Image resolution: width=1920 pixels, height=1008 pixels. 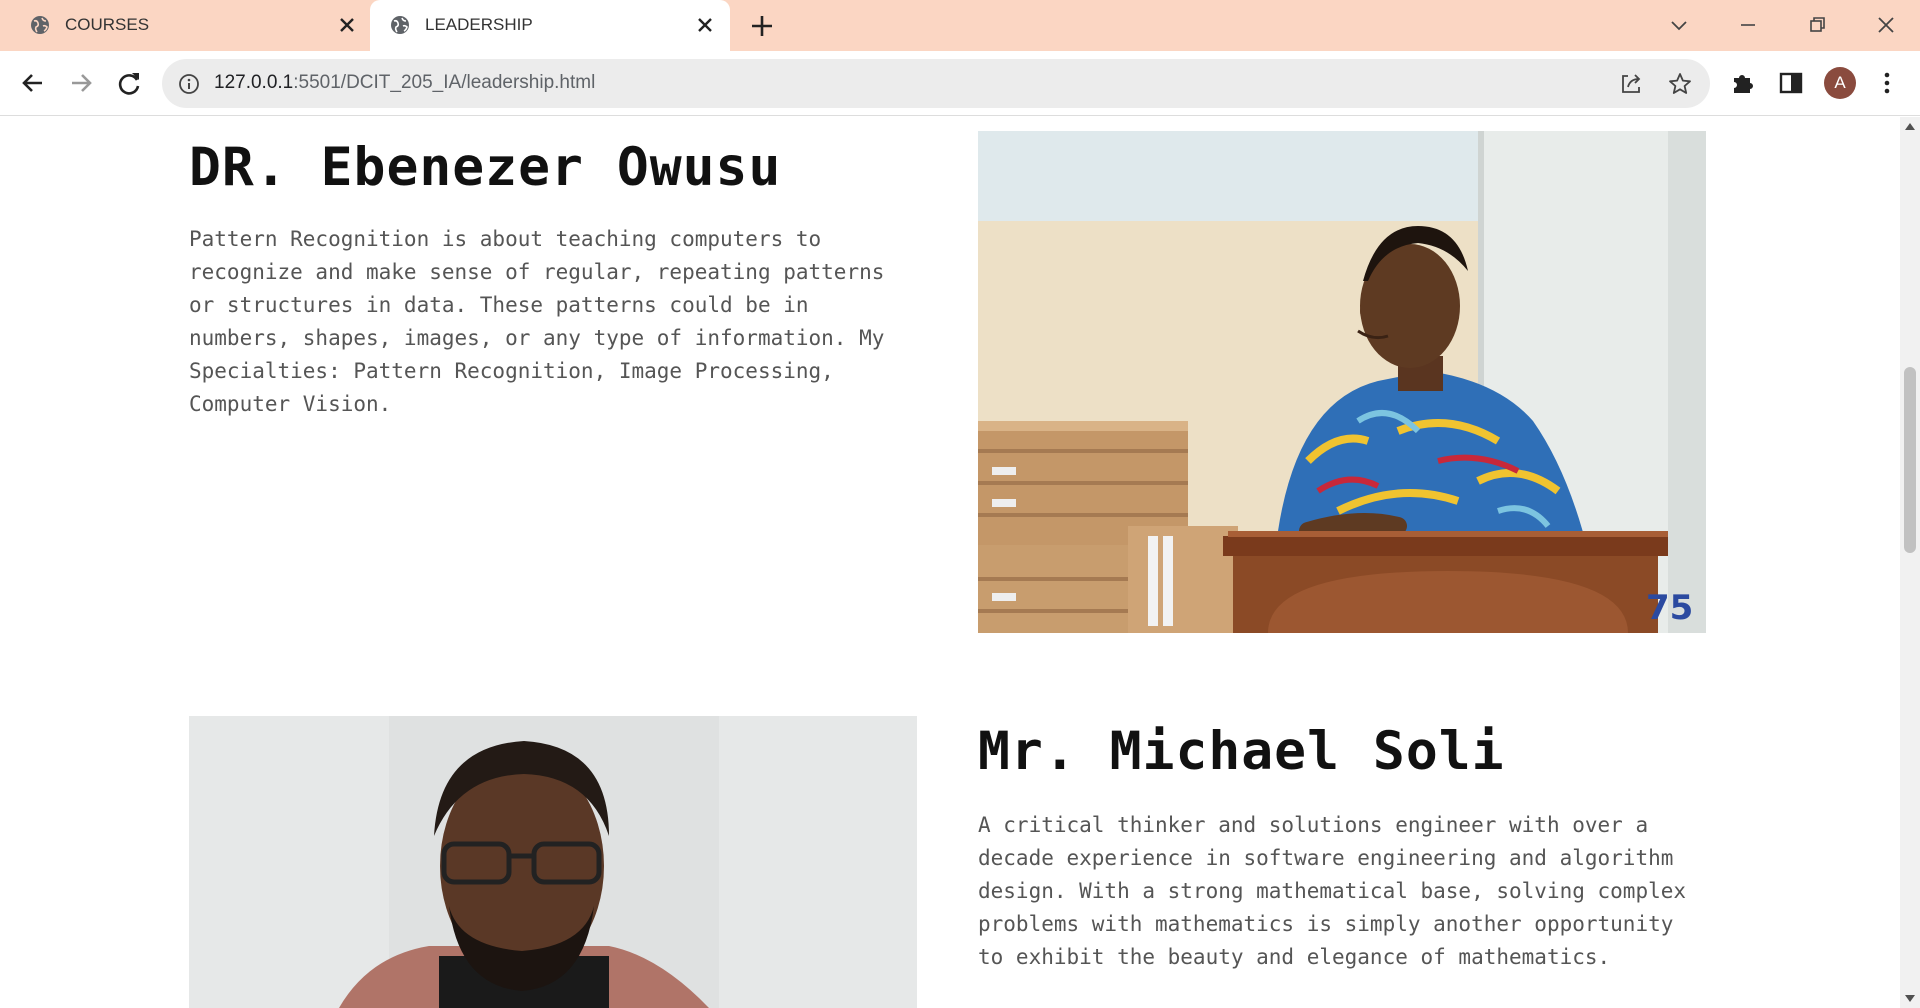 What do you see at coordinates (33, 83) in the screenshot?
I see `back-arrow-icon` at bounding box center [33, 83].